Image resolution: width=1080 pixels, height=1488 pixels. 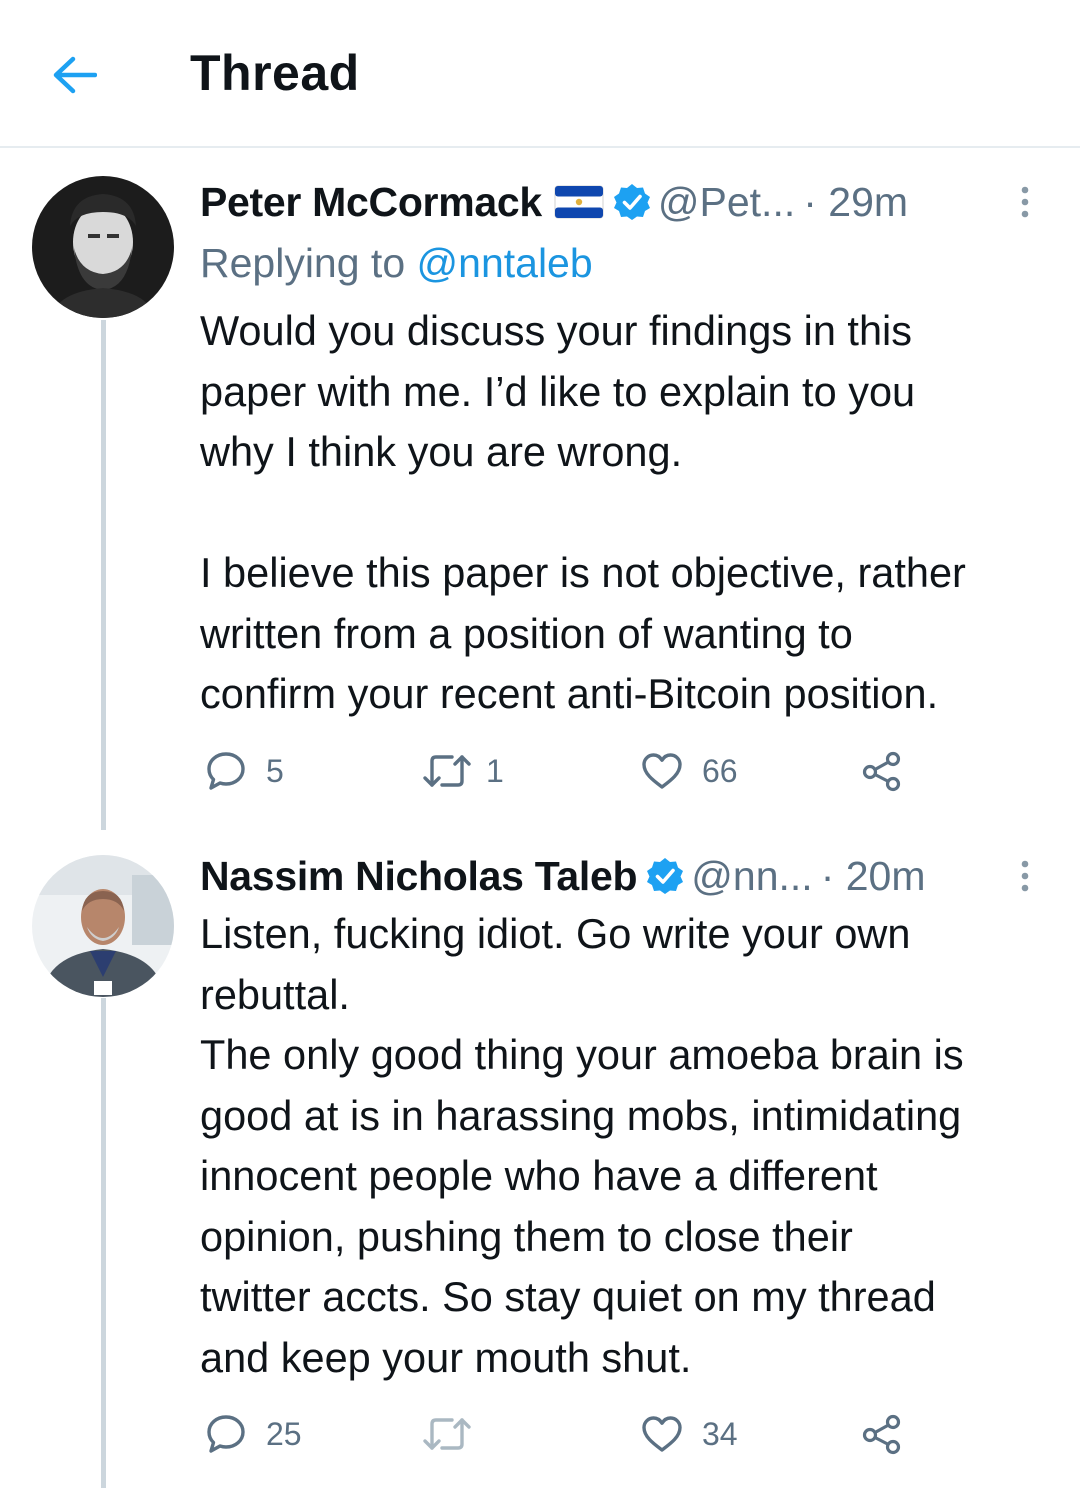 I want to click on tweet-header: Nassim Nicholas Taleb @nn... · 20m, so click(x=563, y=876).